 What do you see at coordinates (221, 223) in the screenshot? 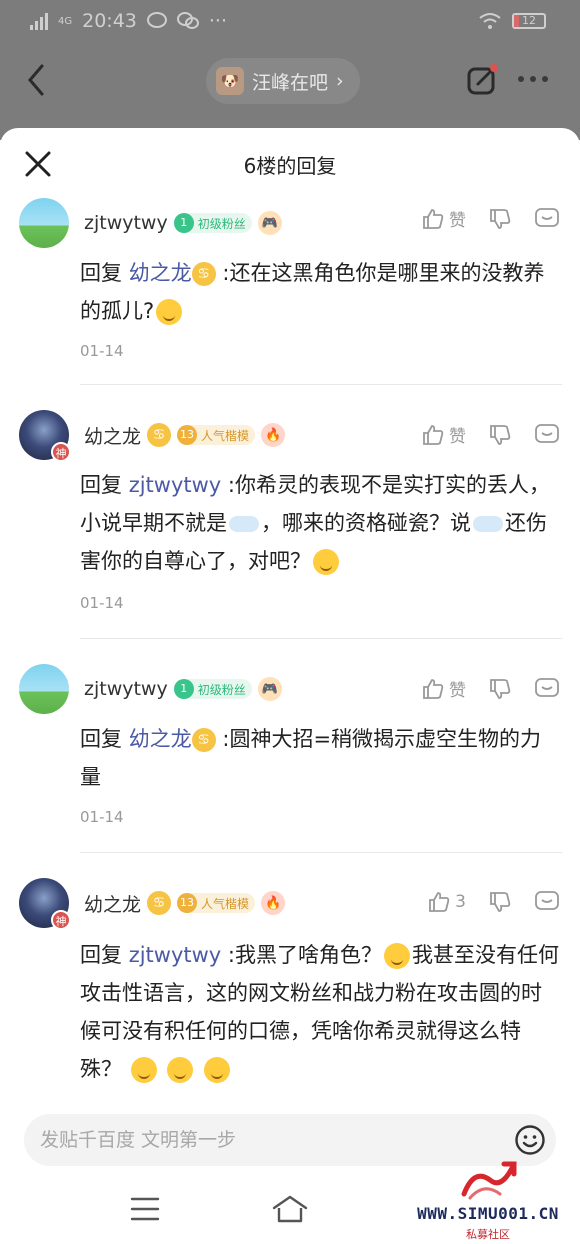
I see `level-label: 初级粉丝` at bounding box center [221, 223].